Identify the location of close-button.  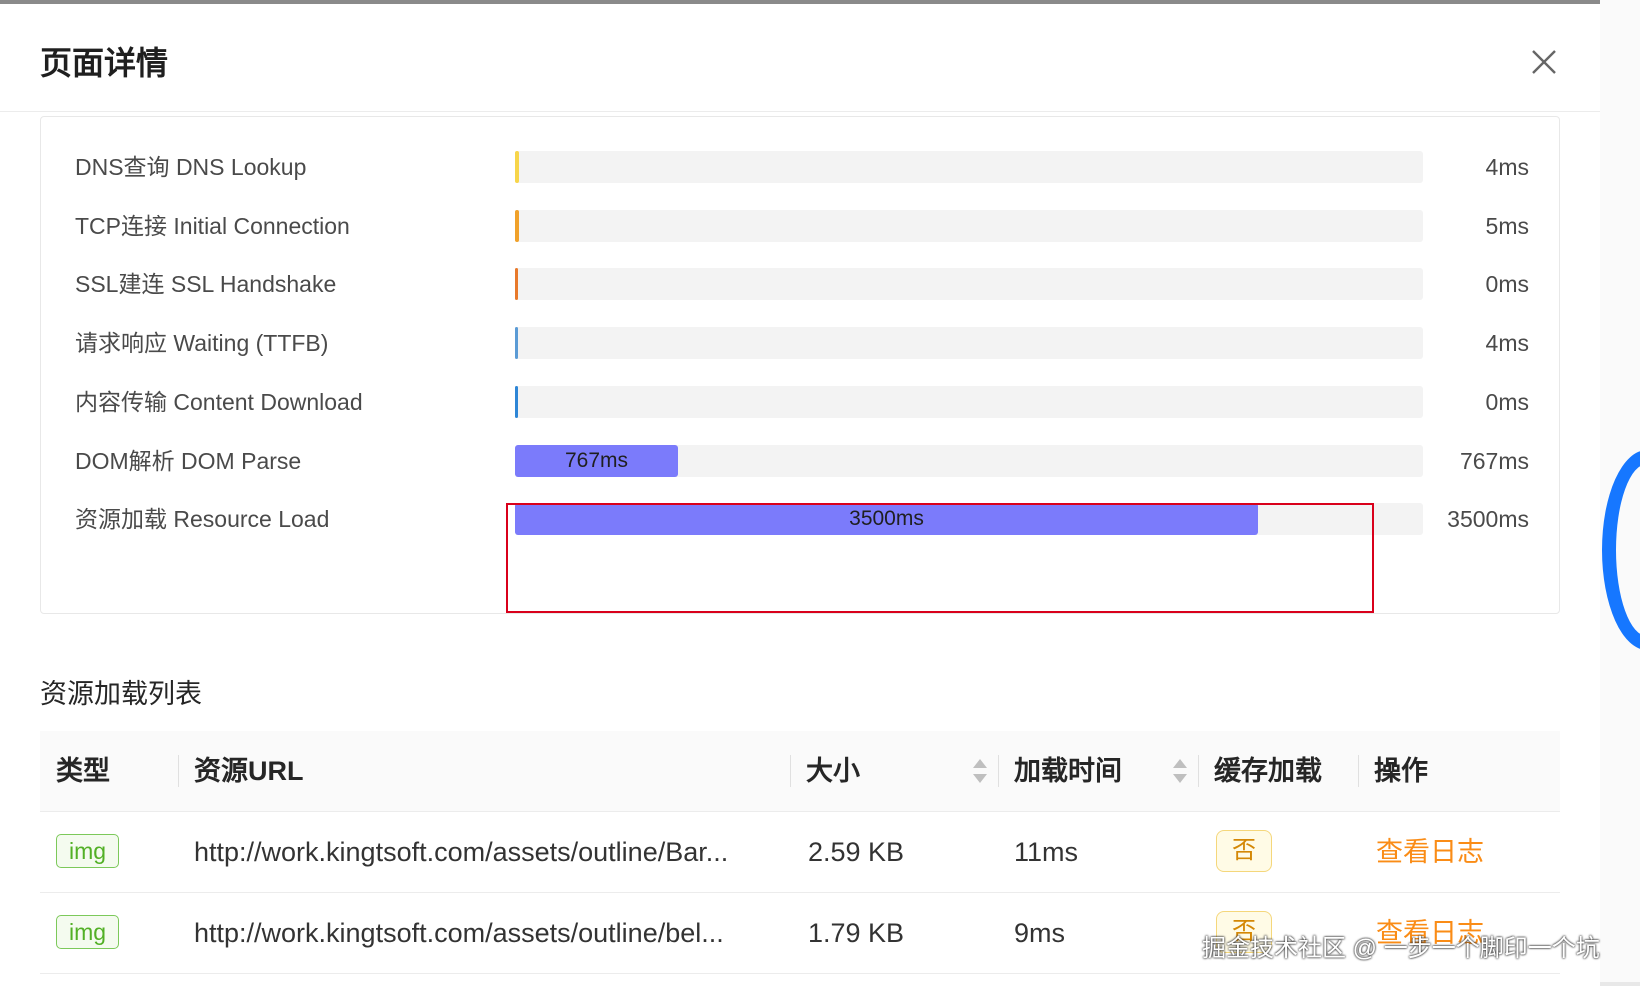
(1544, 62).